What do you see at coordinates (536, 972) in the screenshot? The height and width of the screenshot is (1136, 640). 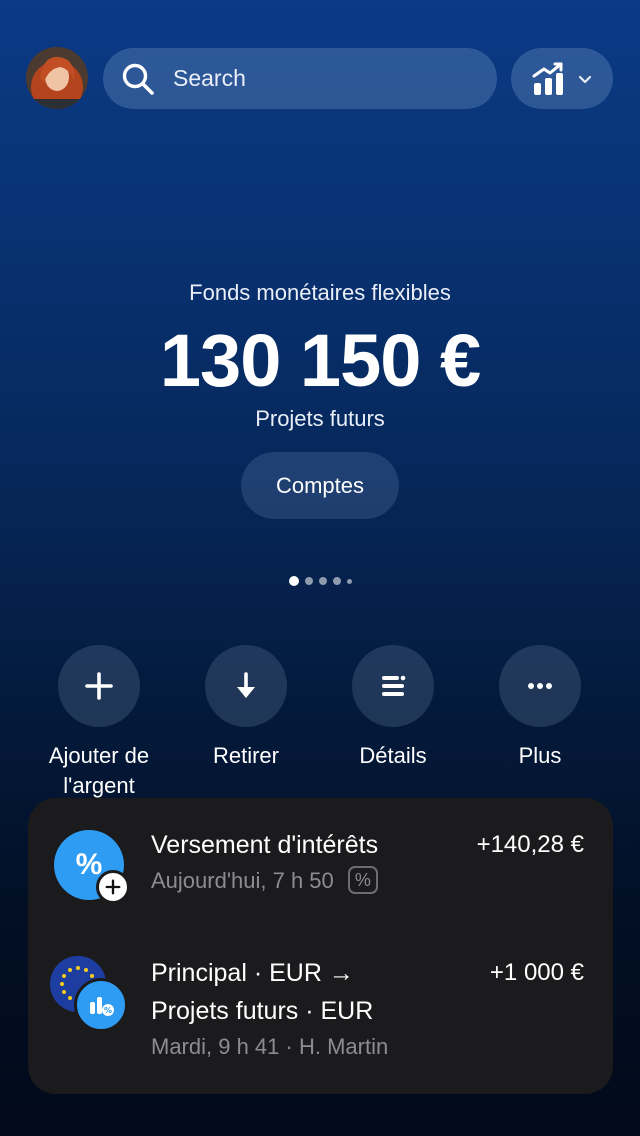 I see `transaction-amount: +1 000 €` at bounding box center [536, 972].